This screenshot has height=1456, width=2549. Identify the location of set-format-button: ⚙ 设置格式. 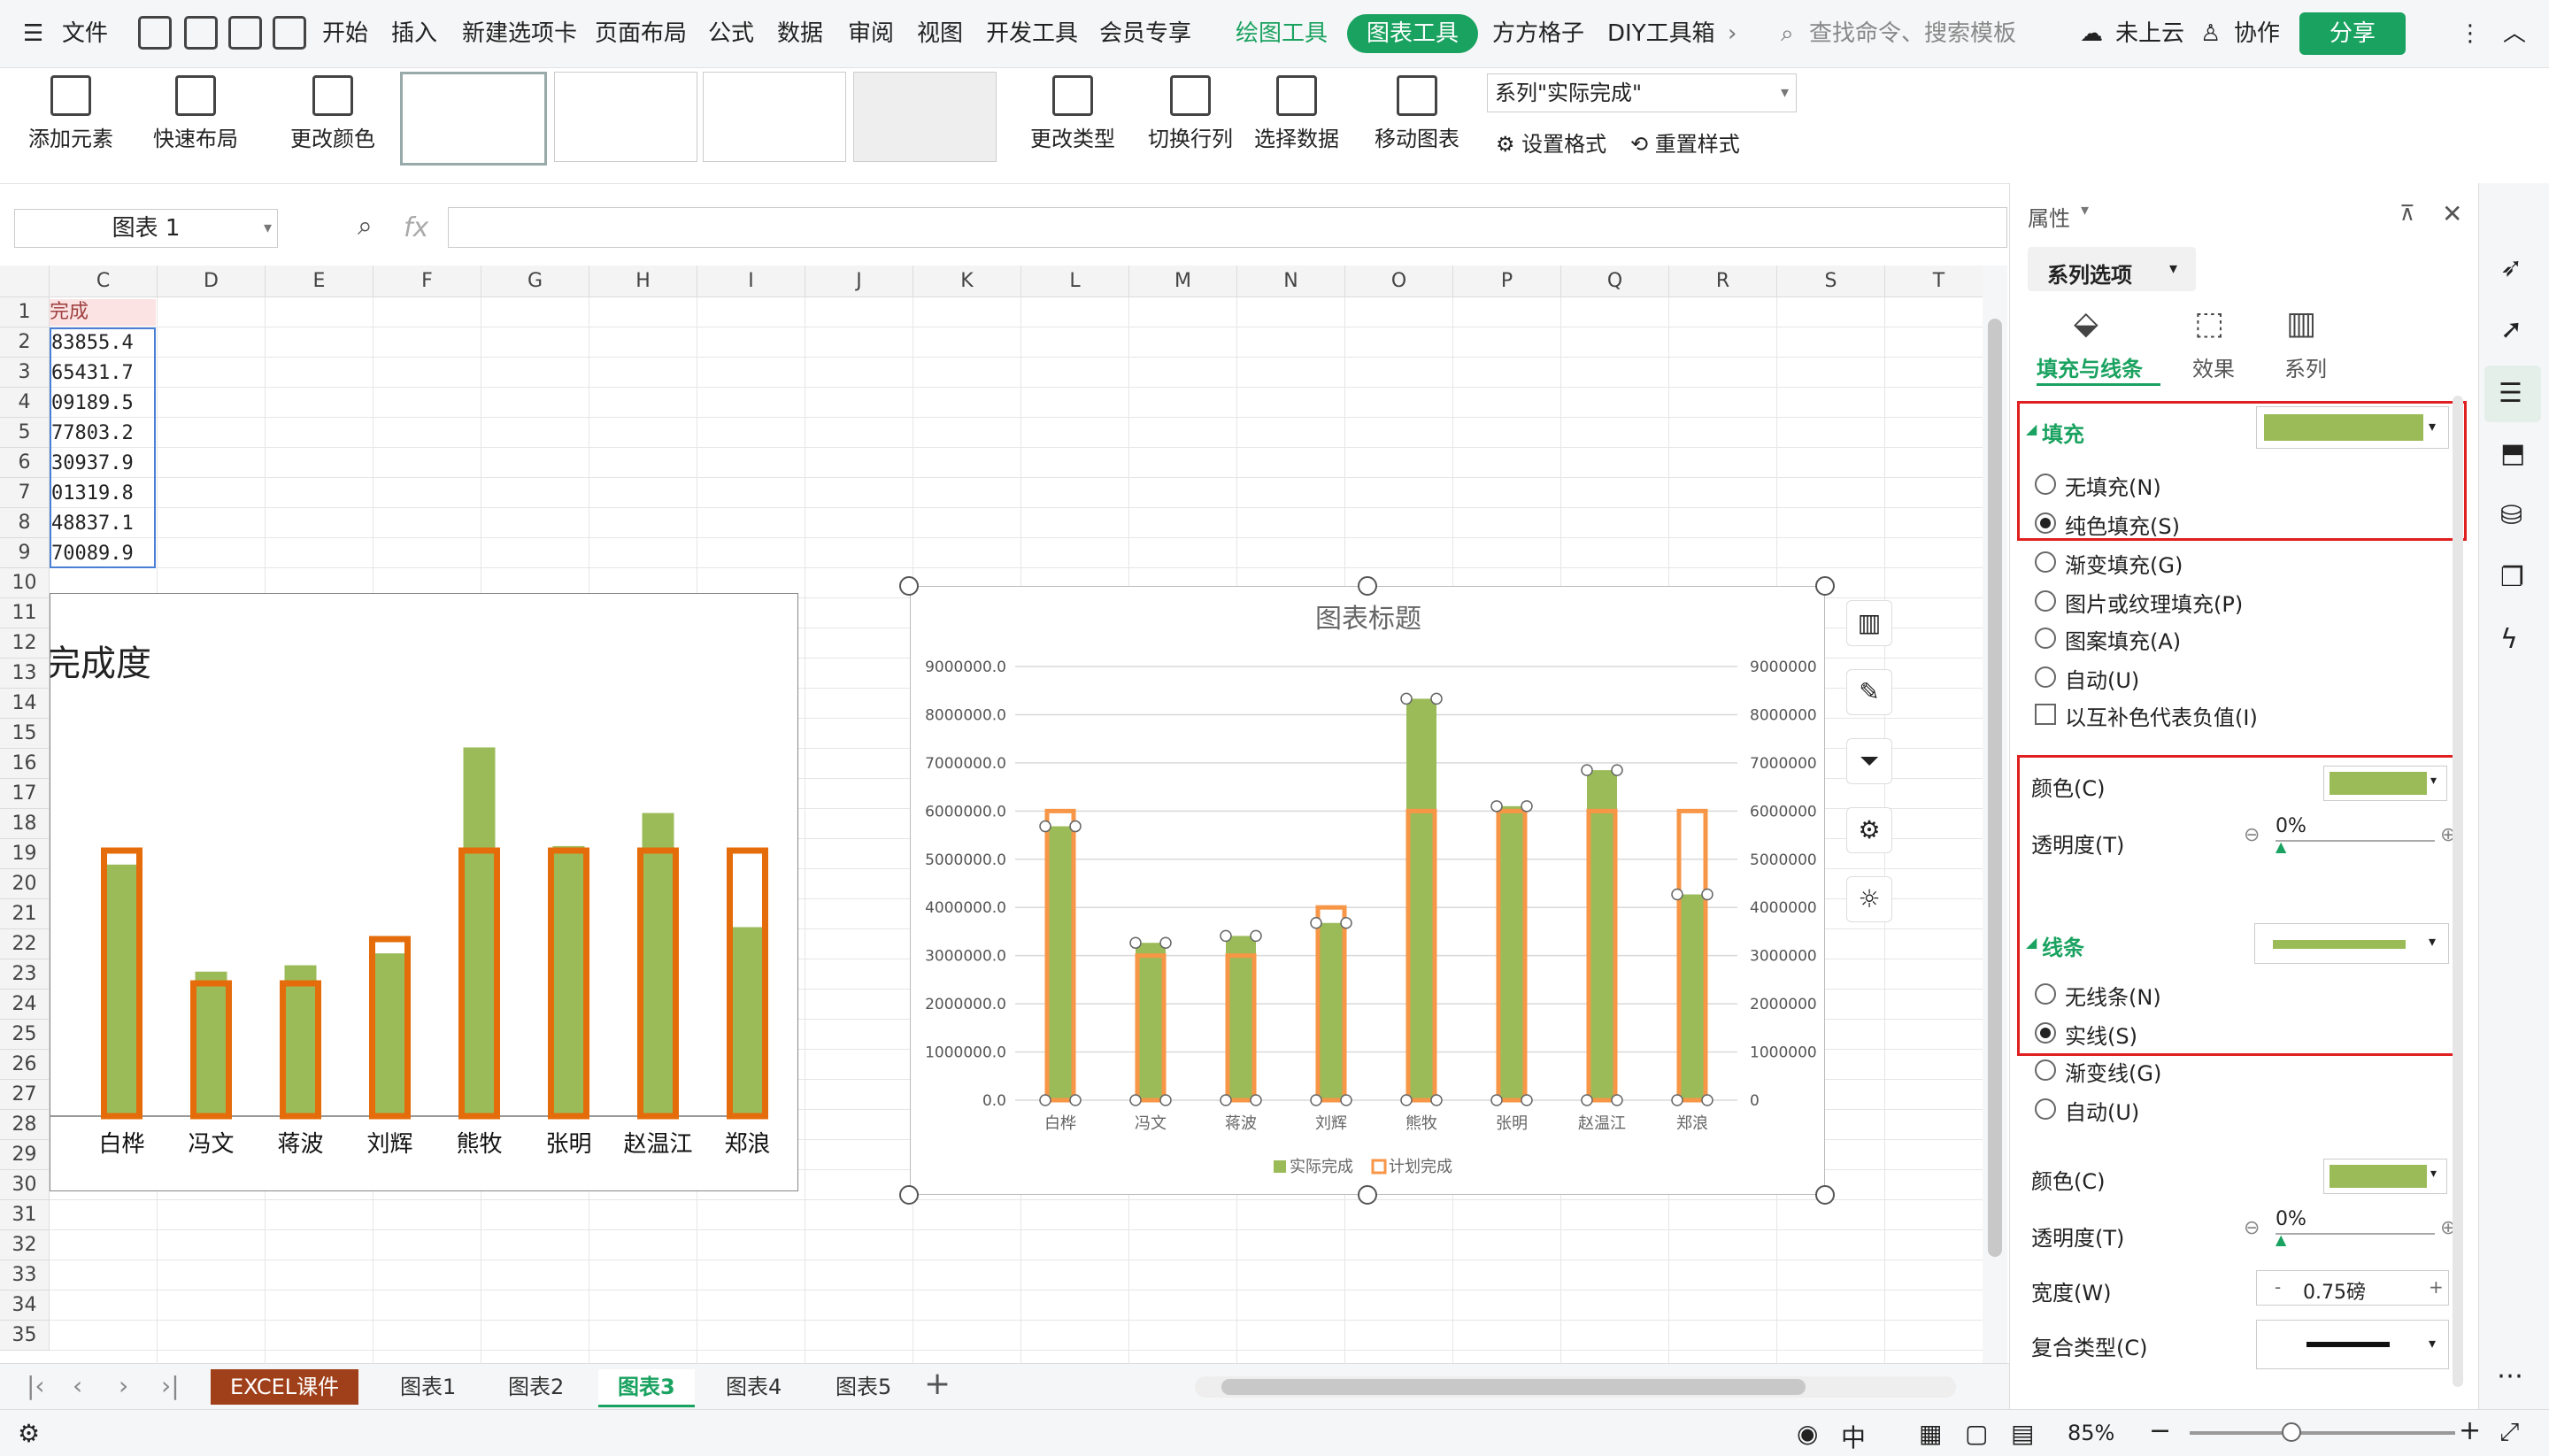
(1551, 142).